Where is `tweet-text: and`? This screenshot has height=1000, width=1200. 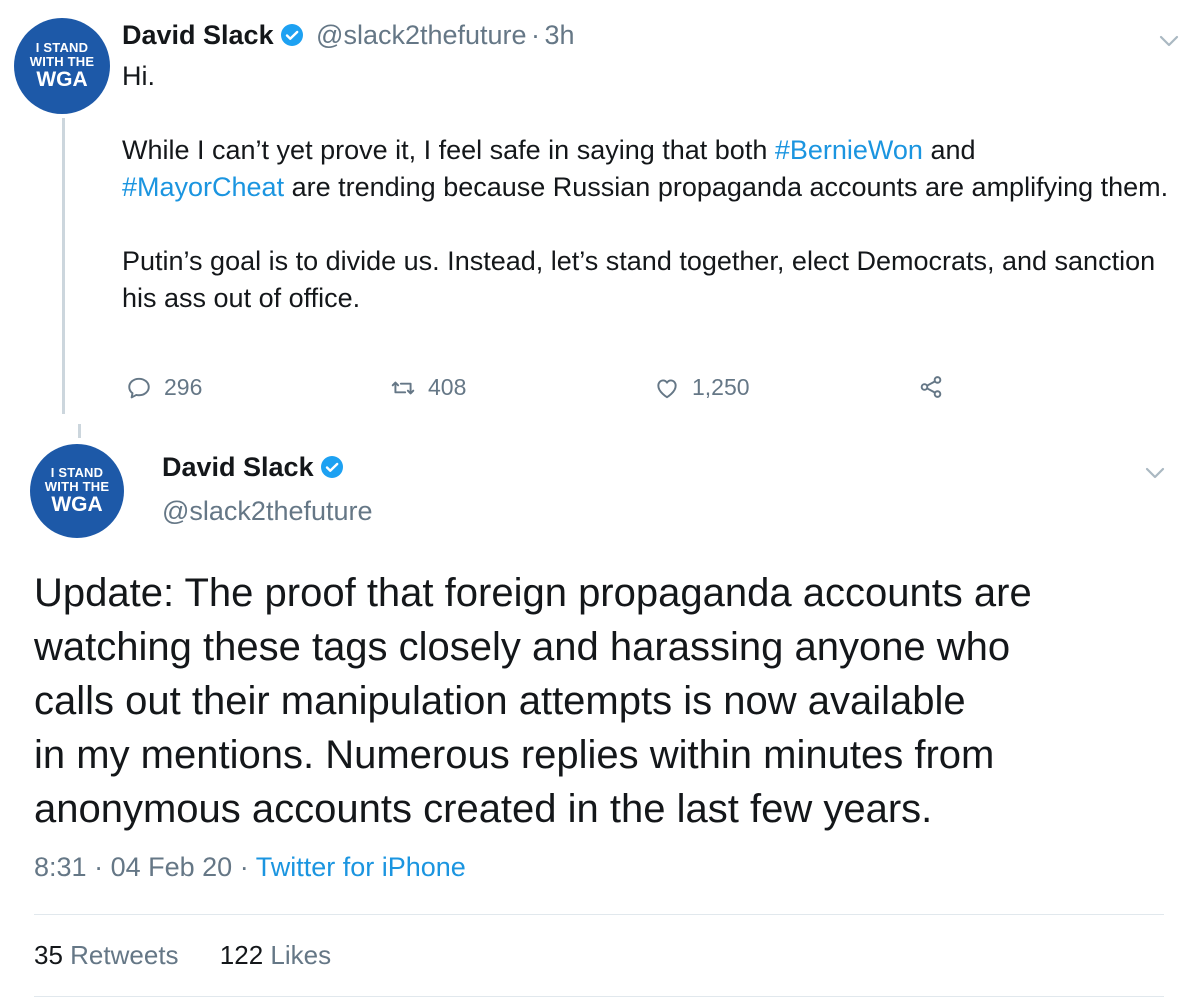
tweet-text: and is located at coordinates (949, 150).